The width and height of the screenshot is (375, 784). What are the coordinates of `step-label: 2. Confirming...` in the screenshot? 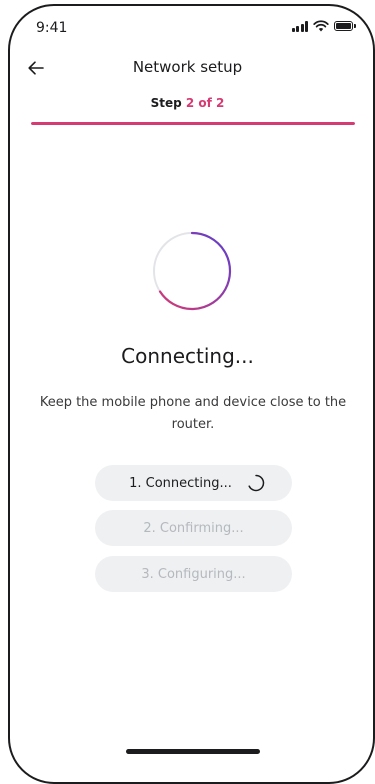 It's located at (193, 528).